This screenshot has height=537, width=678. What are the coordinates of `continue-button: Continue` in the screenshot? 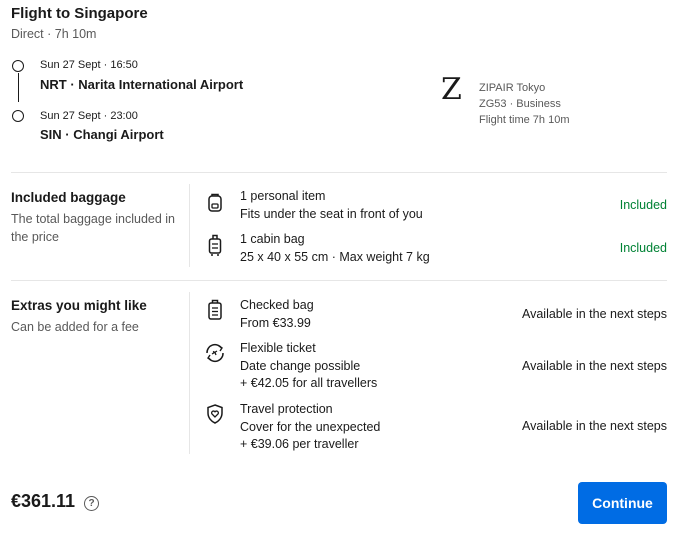 It's located at (622, 503).